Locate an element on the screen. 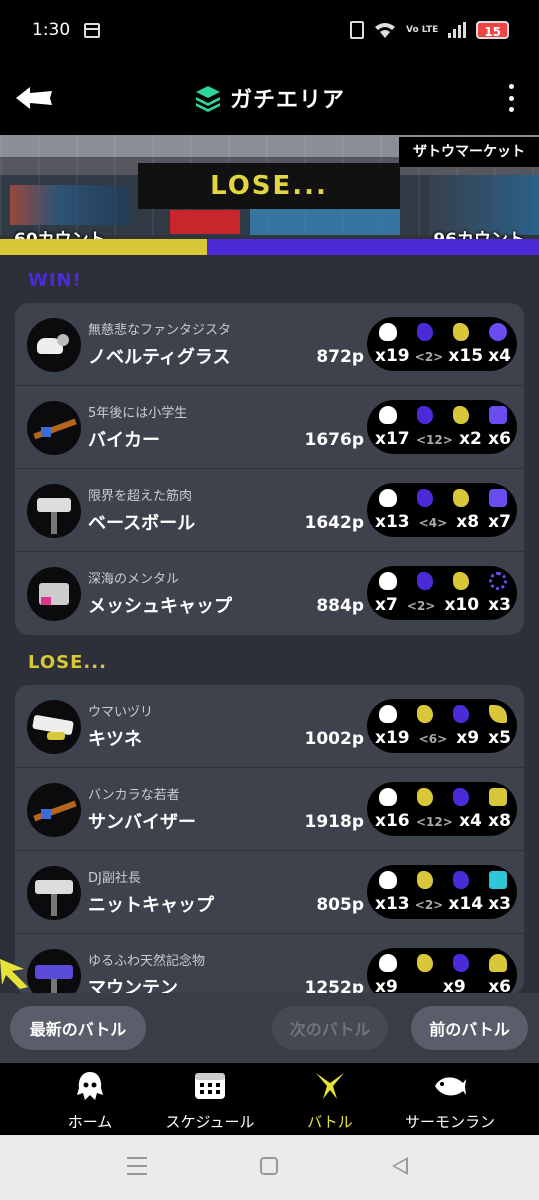 Image resolution: width=539 pixels, height=1200 pixels. deaths: x14 is located at coordinates (466, 904).